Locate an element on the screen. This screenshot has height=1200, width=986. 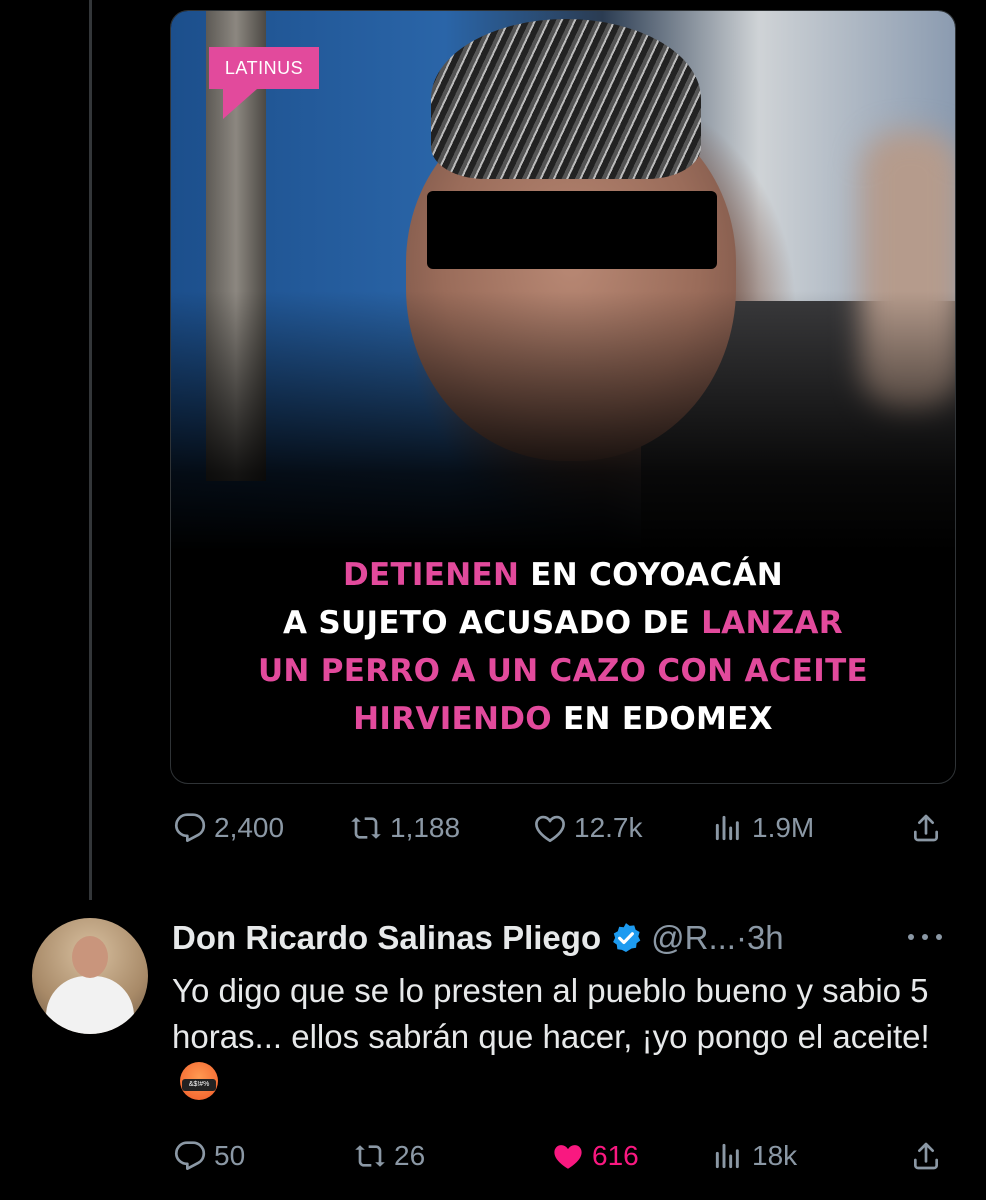
headline-line-2: A SUJETO ACUSADO DE LANZAR is located at coordinates (563, 623).